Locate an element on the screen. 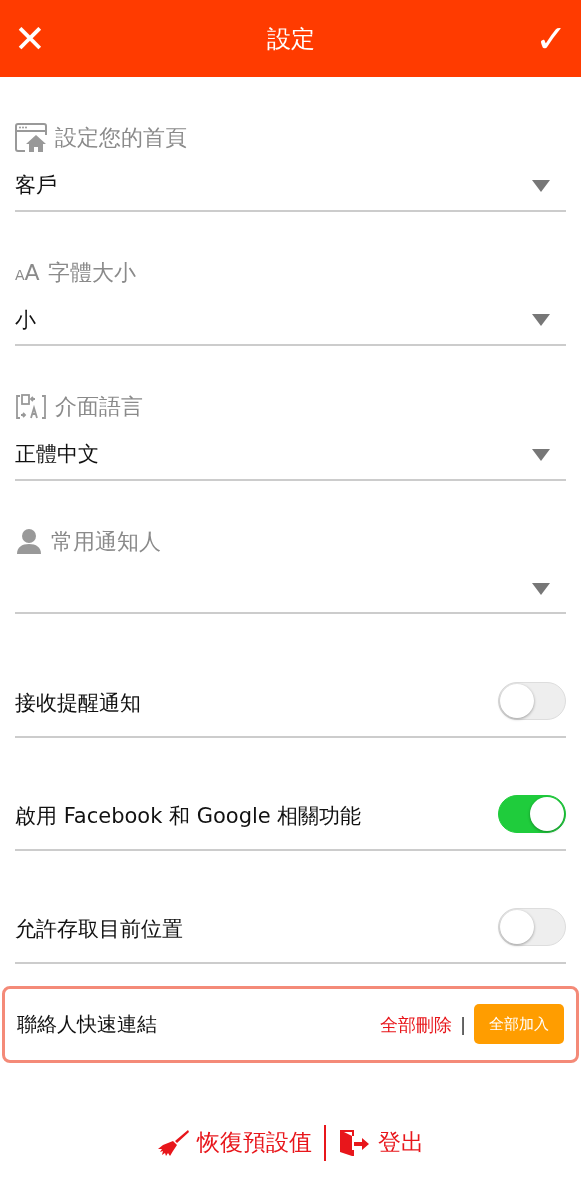 The height and width of the screenshot is (1200, 581). toggle-label: 允許存取目前位置 is located at coordinates (99, 929).